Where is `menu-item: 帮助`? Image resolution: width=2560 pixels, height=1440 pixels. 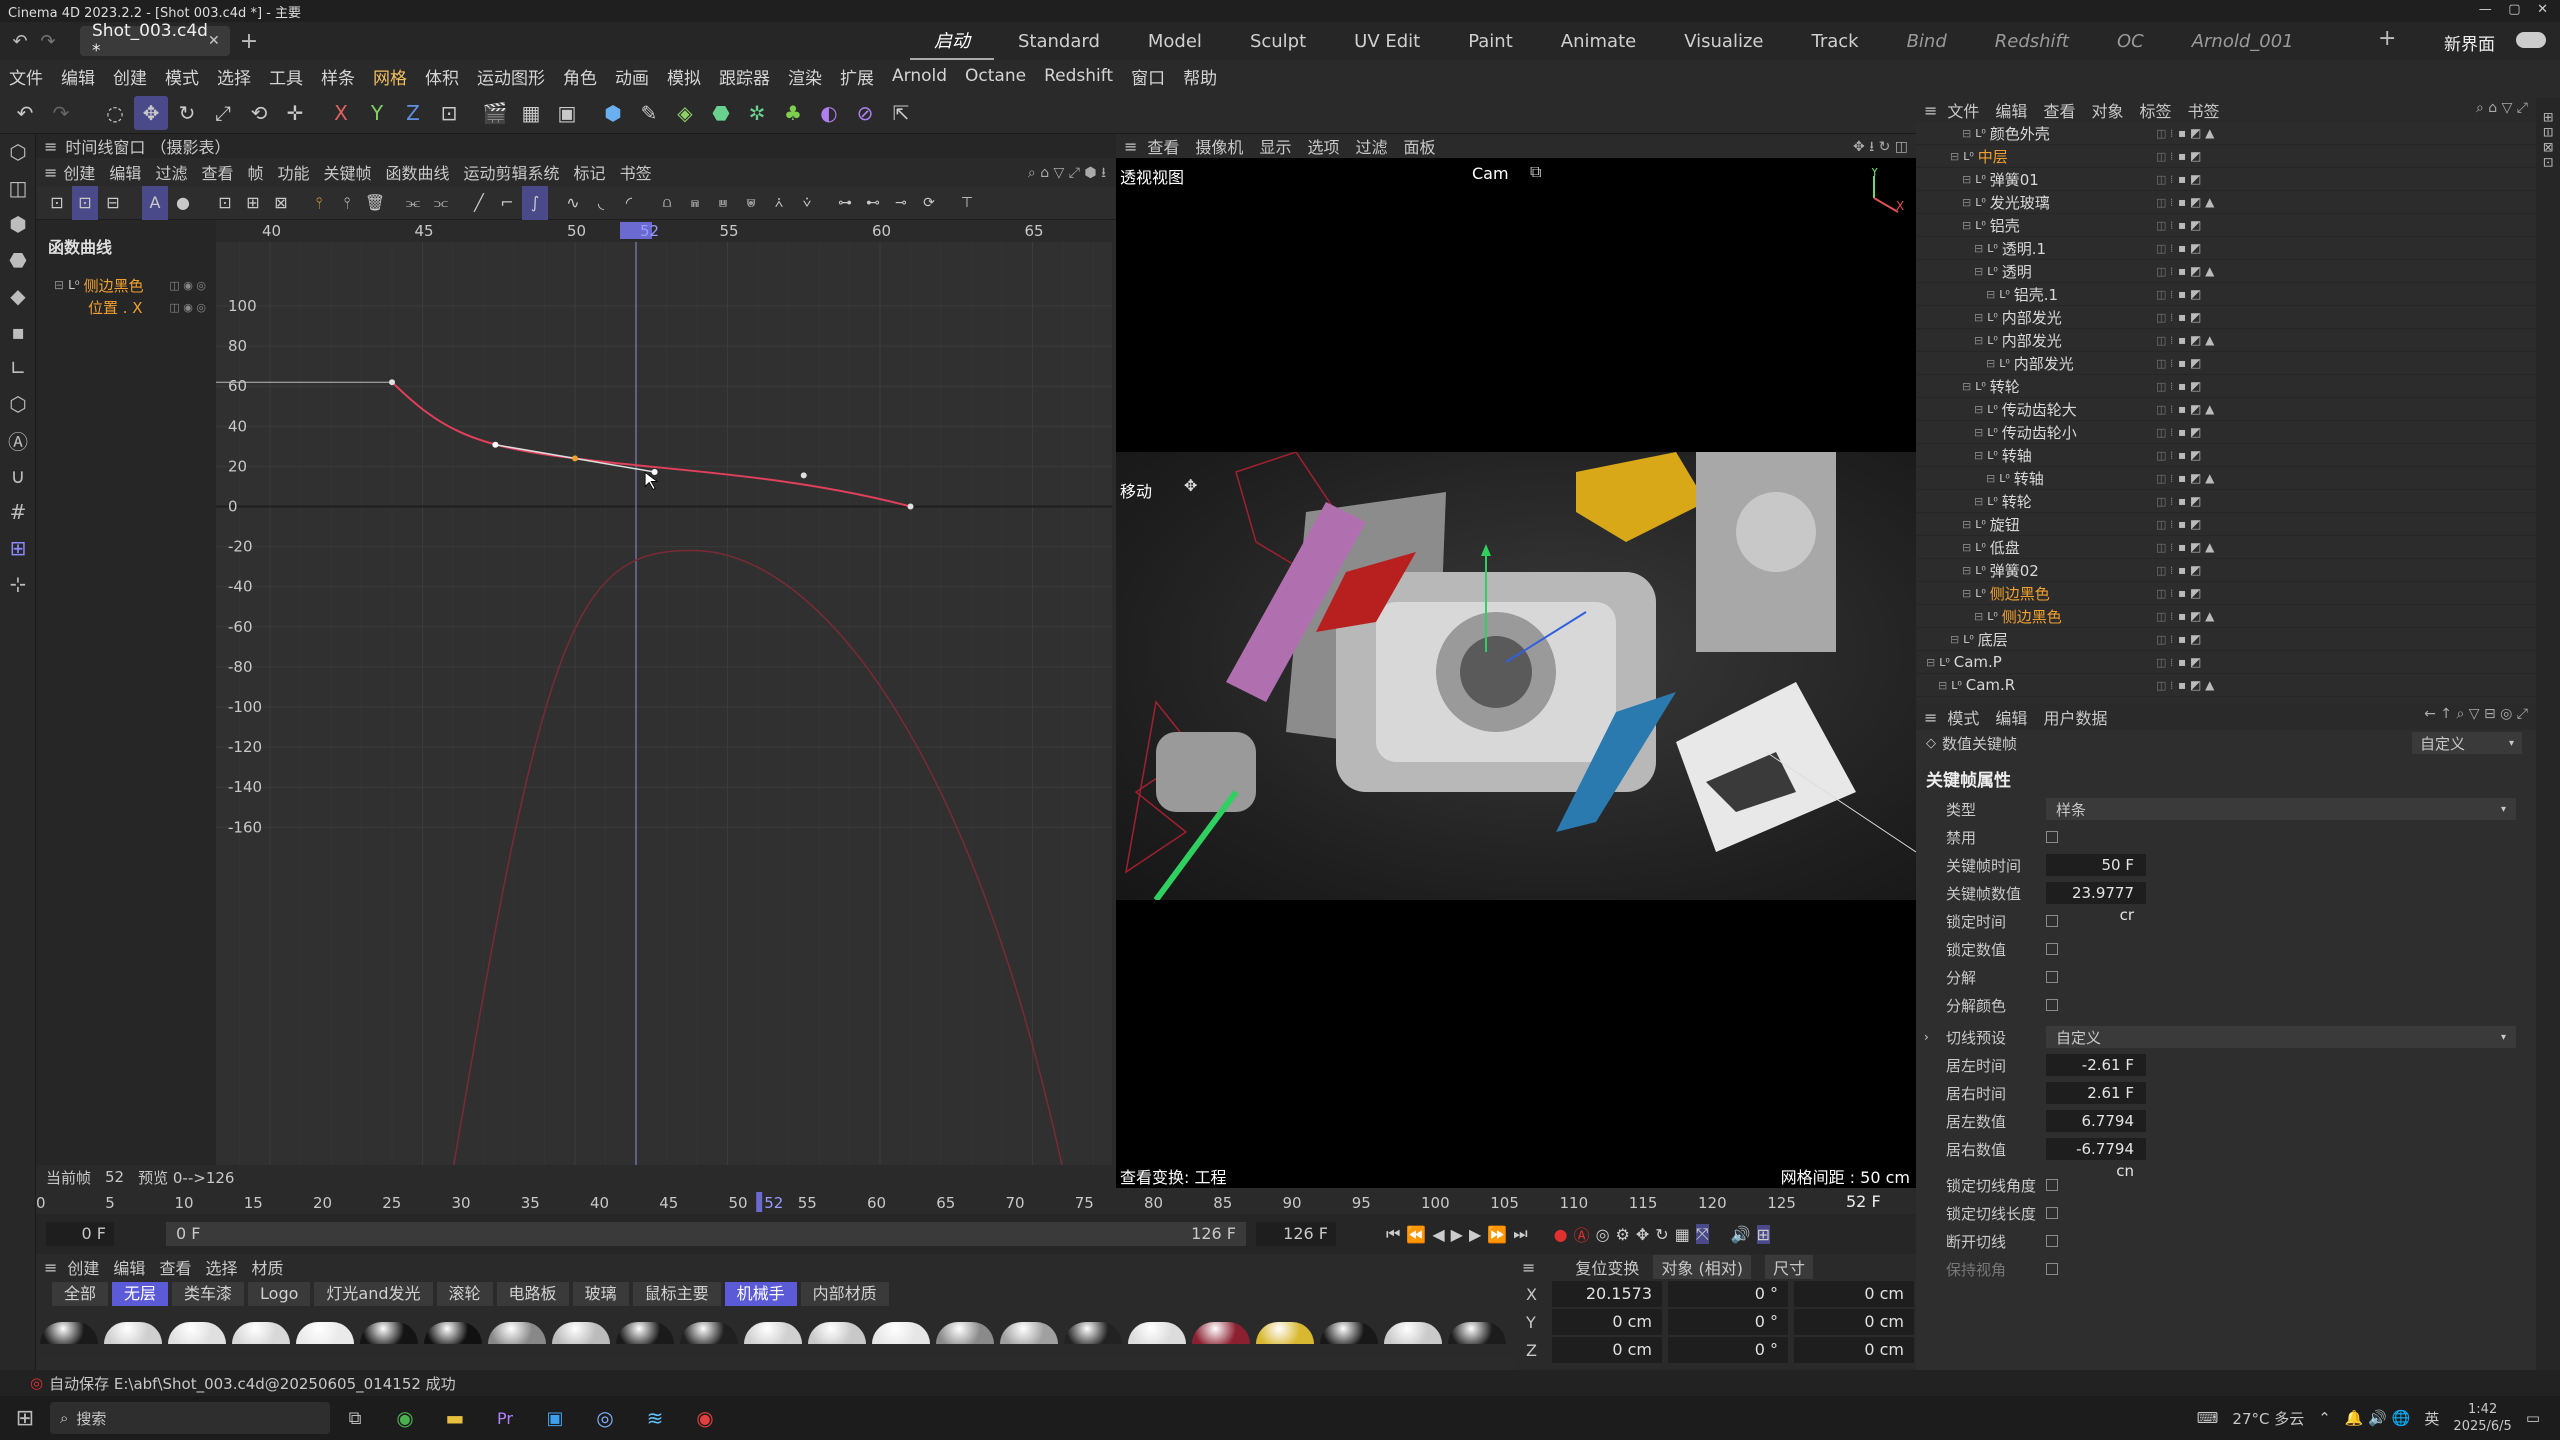 menu-item: 帮助 is located at coordinates (1200, 76).